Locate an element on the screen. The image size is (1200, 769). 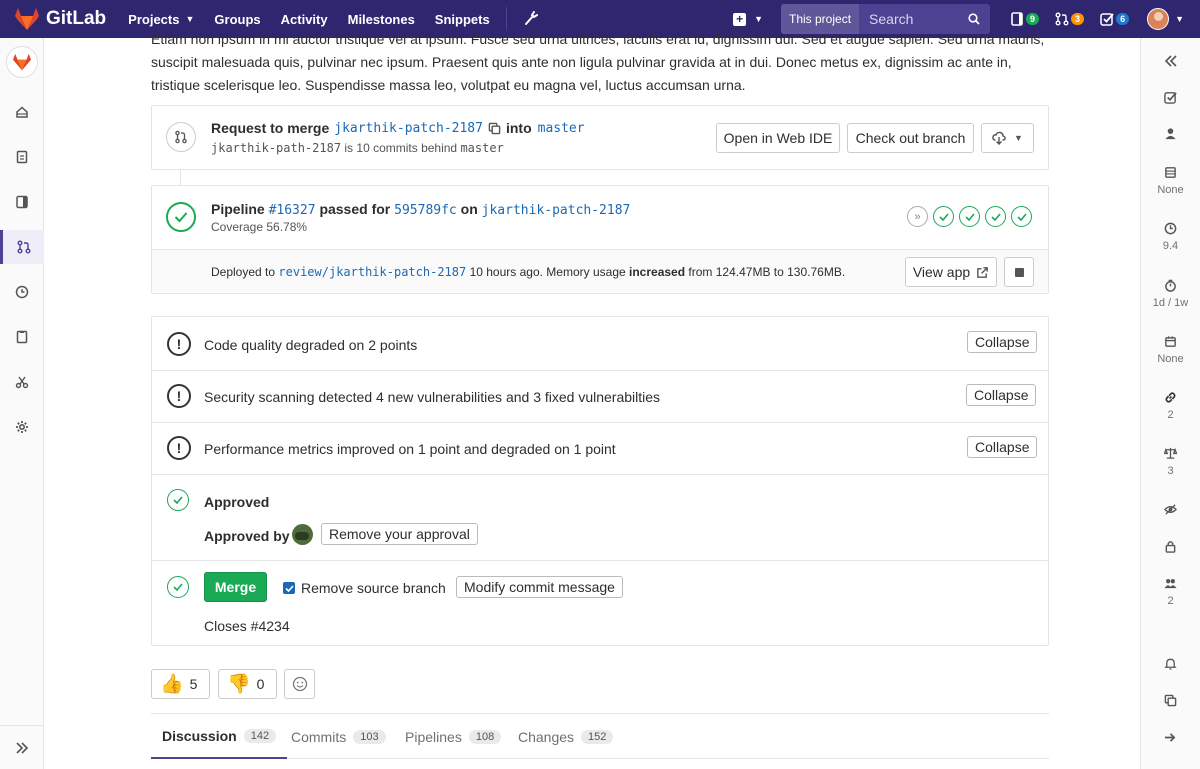
copy-icon is located at coordinates (494, 128).